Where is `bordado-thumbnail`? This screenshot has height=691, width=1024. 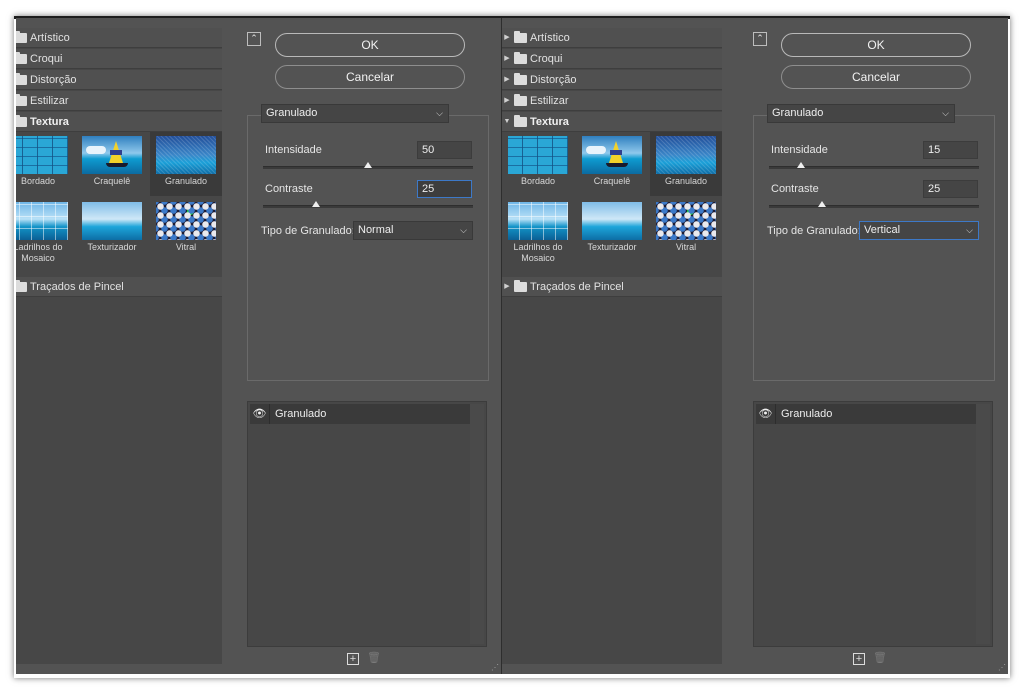
bordado-thumbnail is located at coordinates (42, 155).